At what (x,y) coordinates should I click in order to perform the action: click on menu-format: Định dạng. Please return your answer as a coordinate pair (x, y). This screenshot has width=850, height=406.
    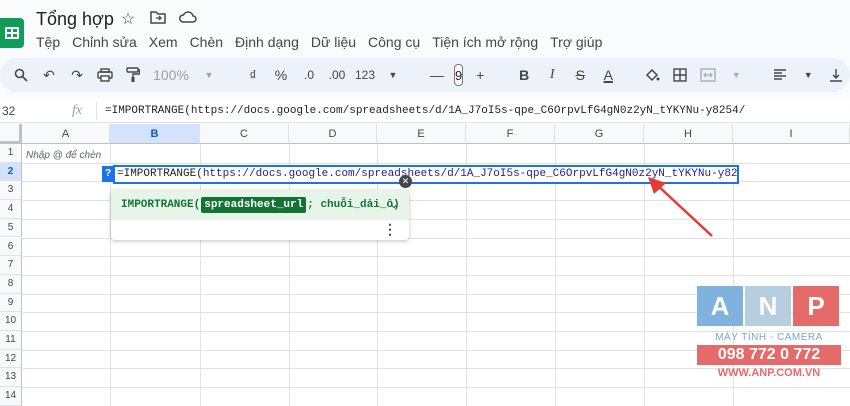
    Looking at the image, I should click on (267, 42).